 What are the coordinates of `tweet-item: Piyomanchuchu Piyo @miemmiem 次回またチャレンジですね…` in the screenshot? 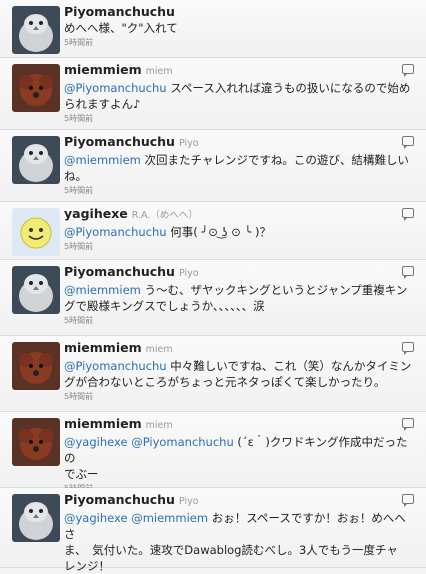 It's located at (213, 166).